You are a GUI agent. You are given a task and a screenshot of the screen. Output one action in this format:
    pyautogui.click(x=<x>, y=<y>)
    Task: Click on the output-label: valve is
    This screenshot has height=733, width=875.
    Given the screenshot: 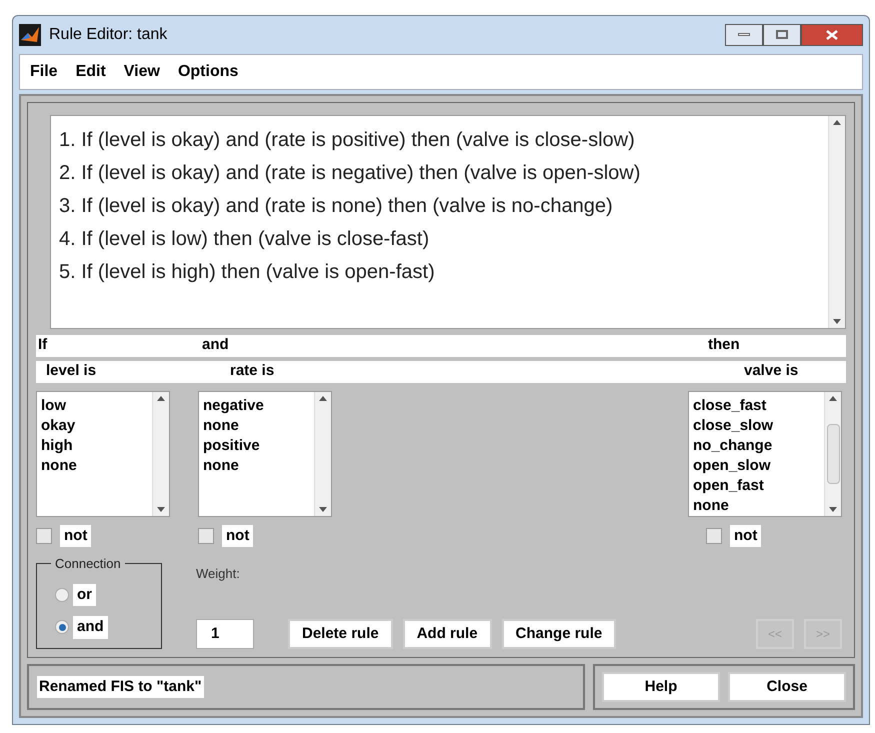 What is the action you would take?
    pyautogui.click(x=771, y=371)
    